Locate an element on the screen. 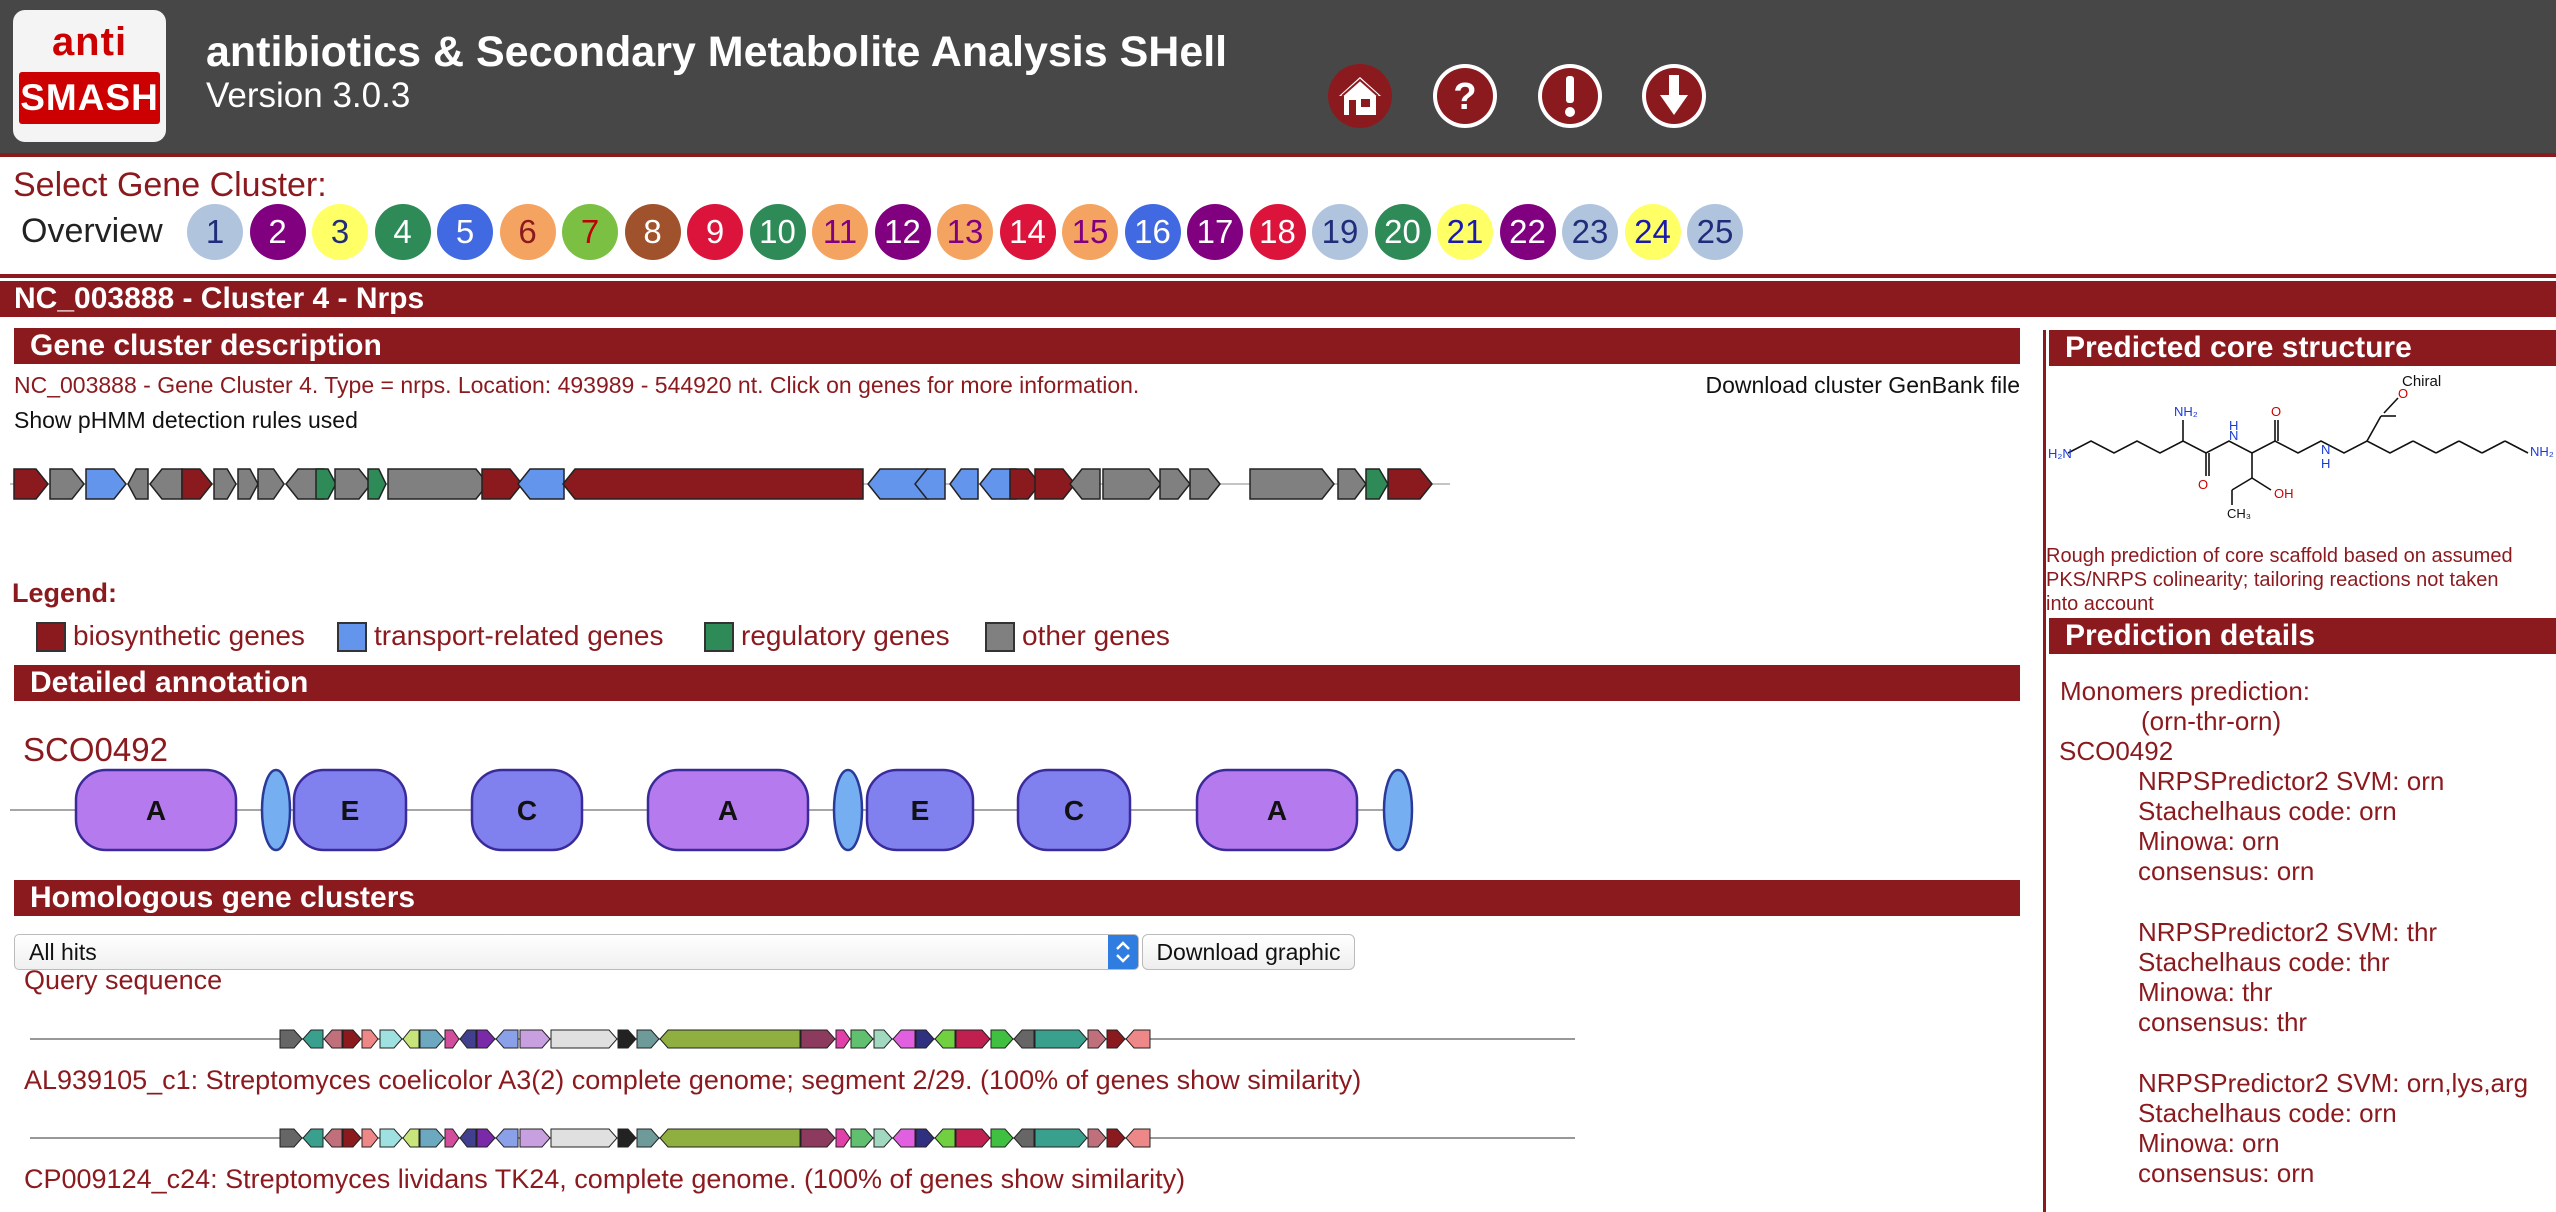 The height and width of the screenshot is (1212, 2556). homolog-map-query is located at coordinates (802, 1039).